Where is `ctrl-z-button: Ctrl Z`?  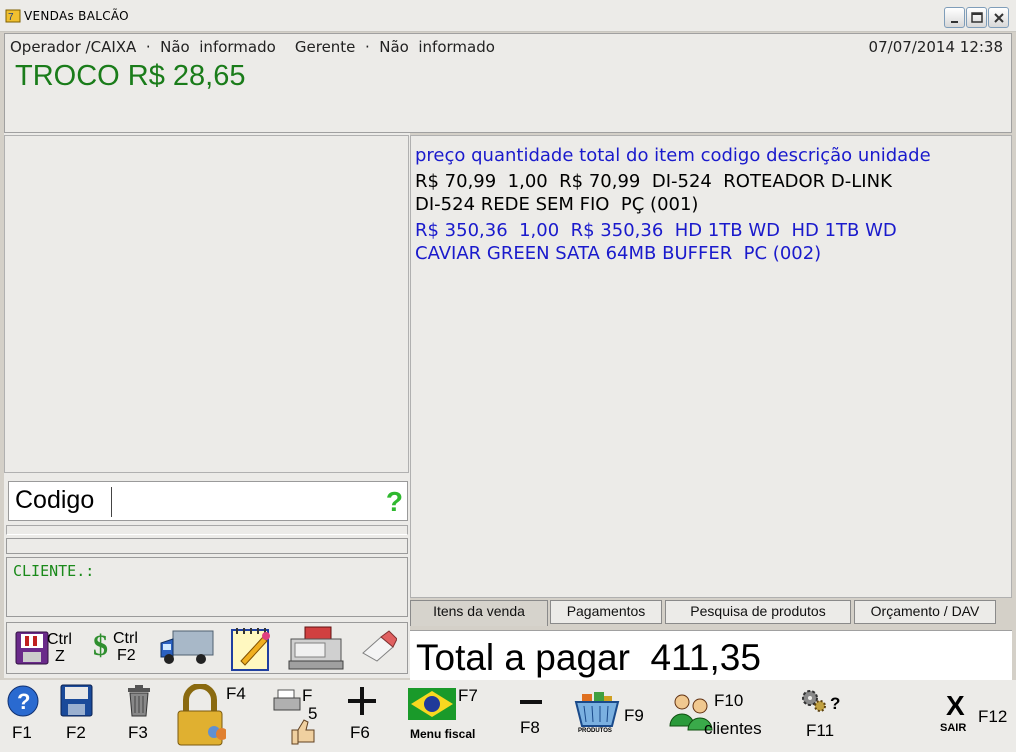
ctrl-z-button: Ctrl Z is located at coordinates (48, 648).